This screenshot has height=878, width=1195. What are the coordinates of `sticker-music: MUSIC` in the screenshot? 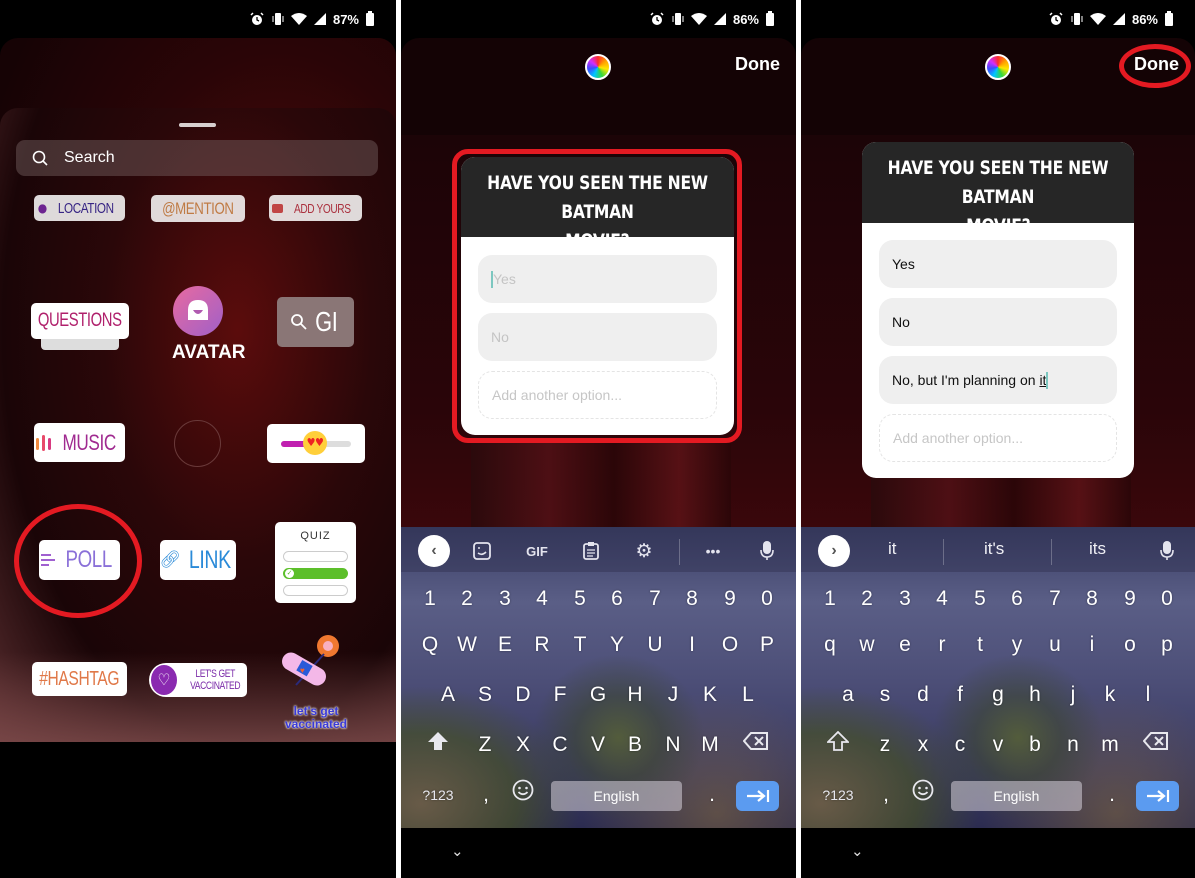 It's located at (79, 442).